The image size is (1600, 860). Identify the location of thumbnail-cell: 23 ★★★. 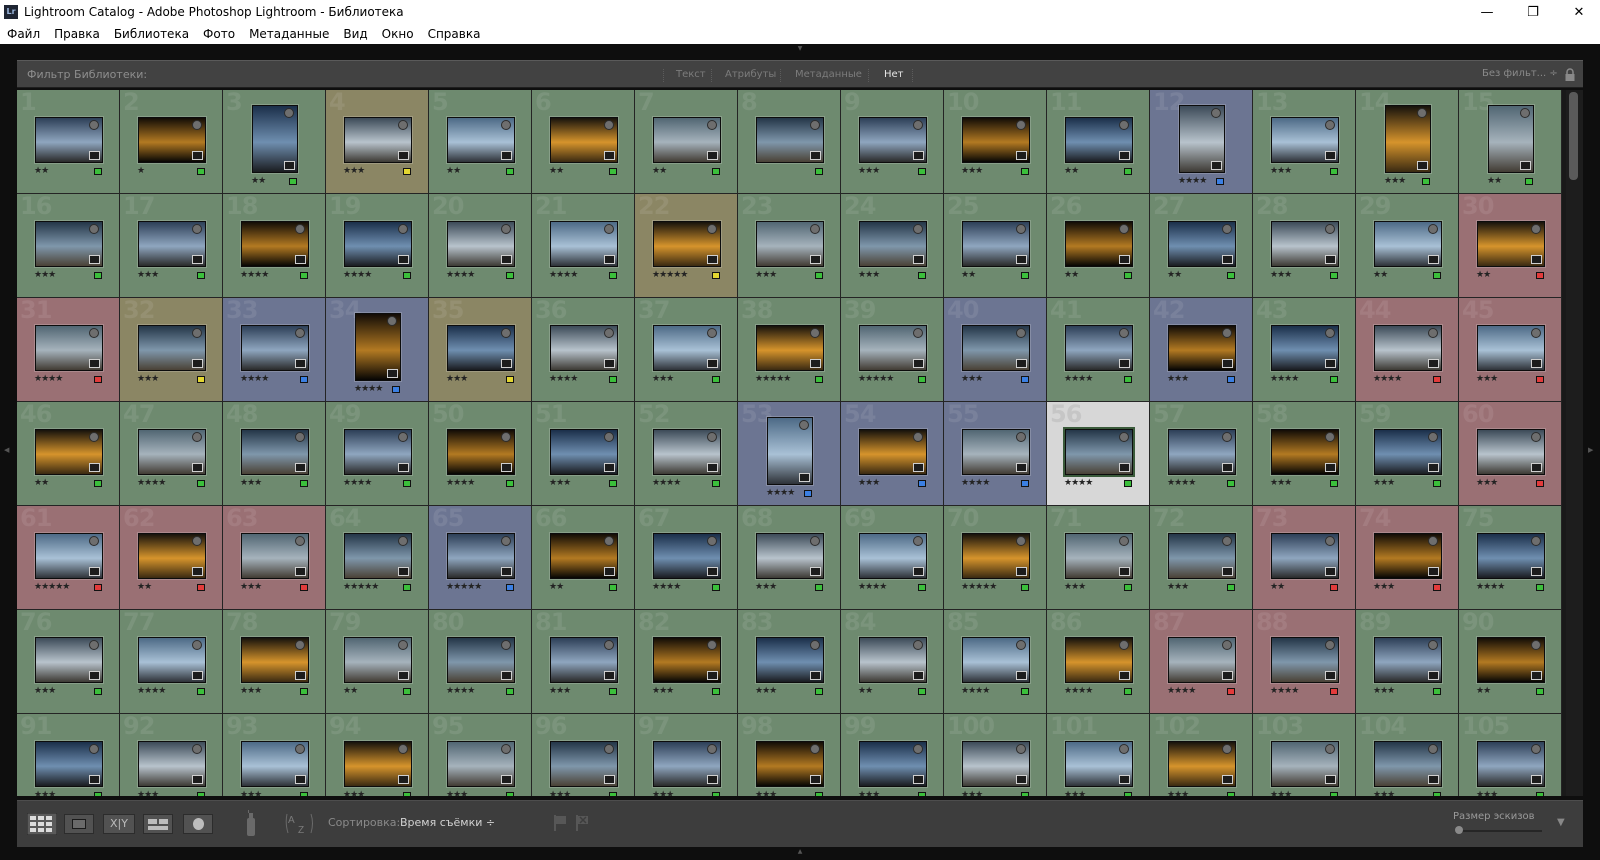
(789, 246).